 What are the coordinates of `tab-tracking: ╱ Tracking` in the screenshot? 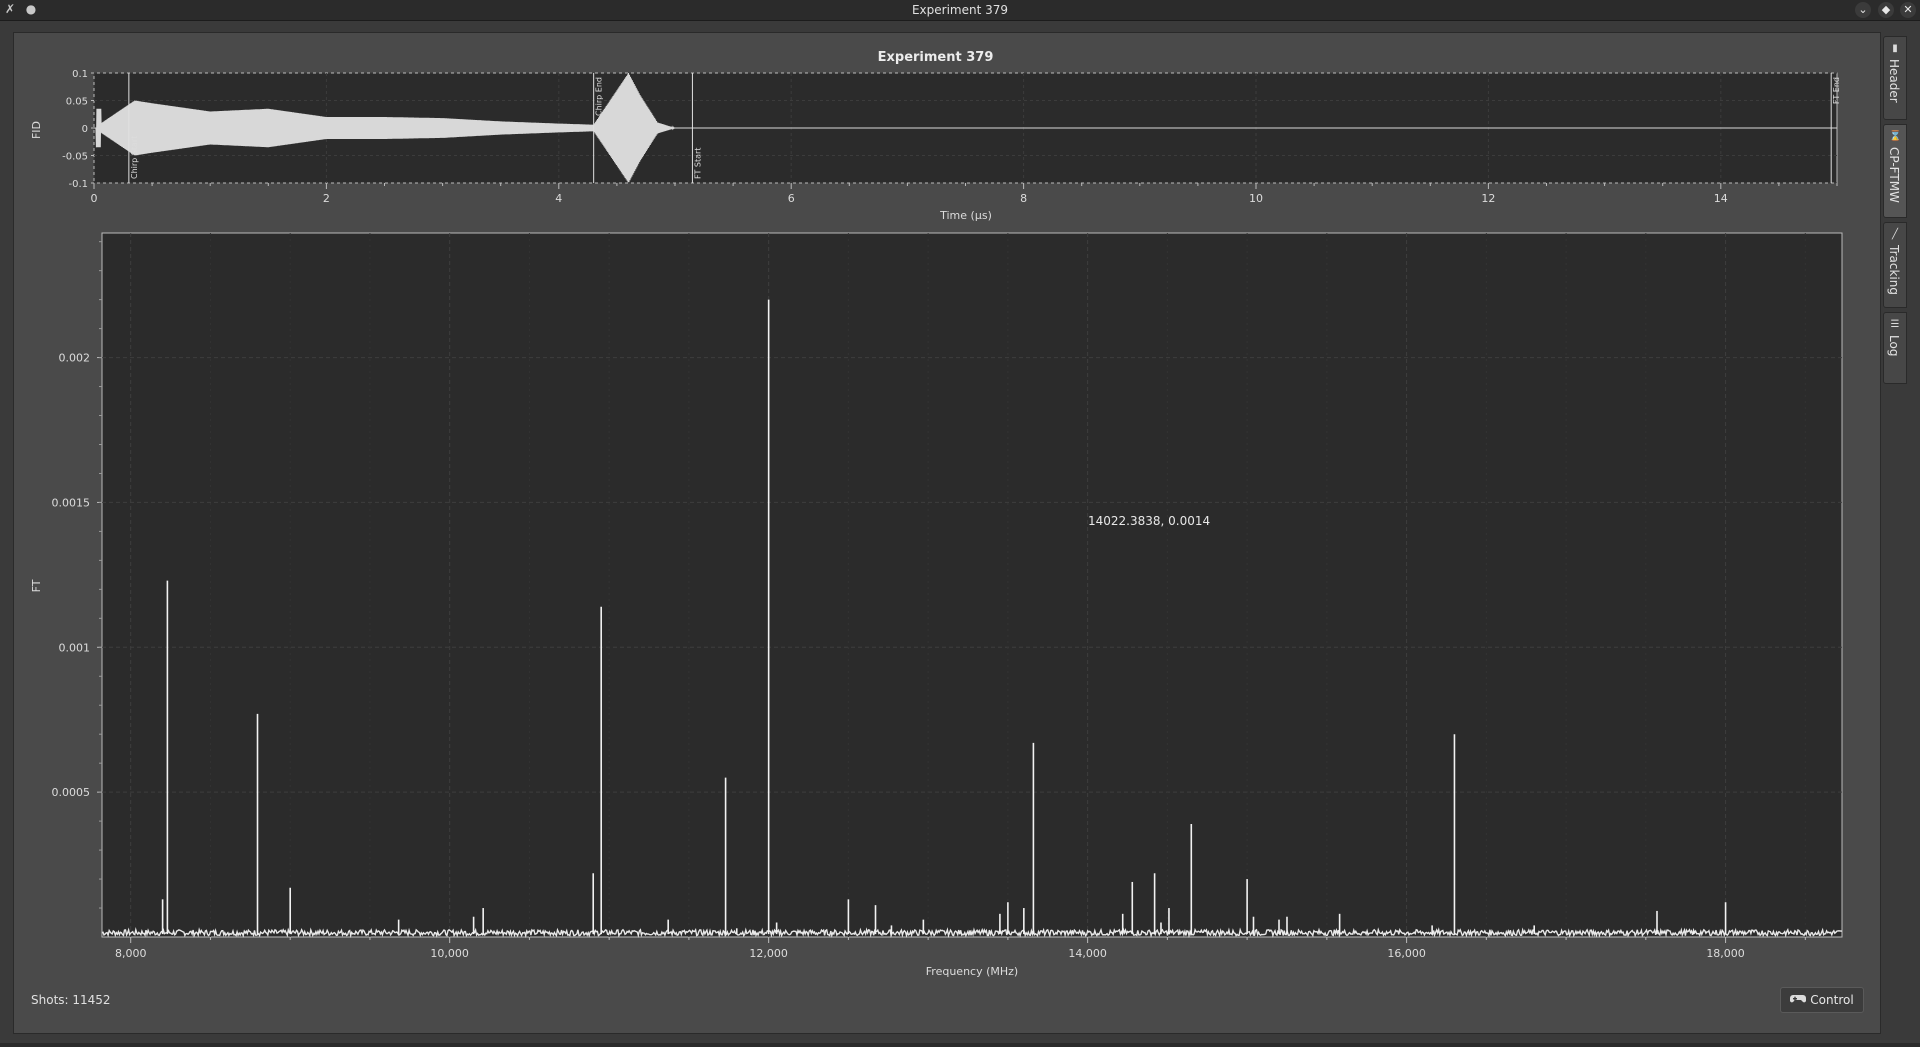 It's located at (1895, 265).